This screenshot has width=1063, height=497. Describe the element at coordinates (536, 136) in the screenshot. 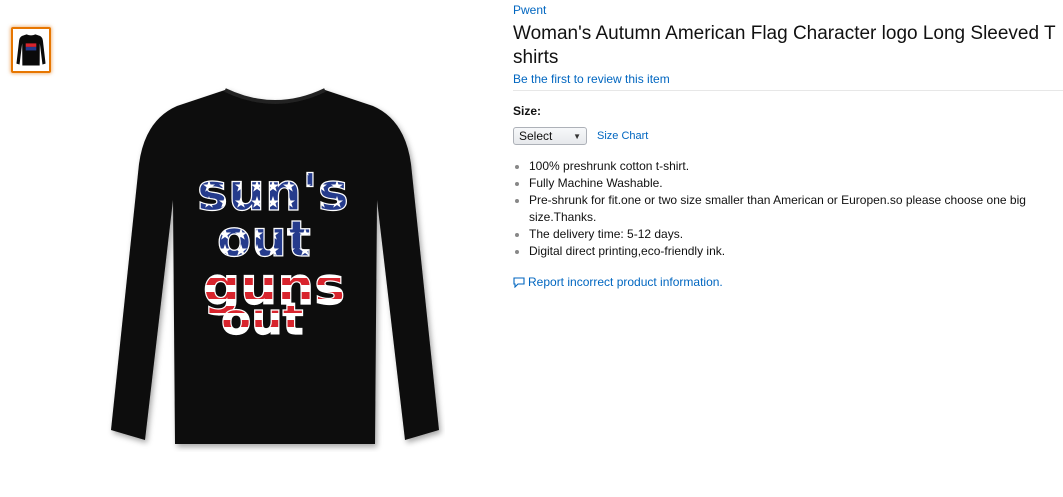

I see `size-select-value: Select` at that location.